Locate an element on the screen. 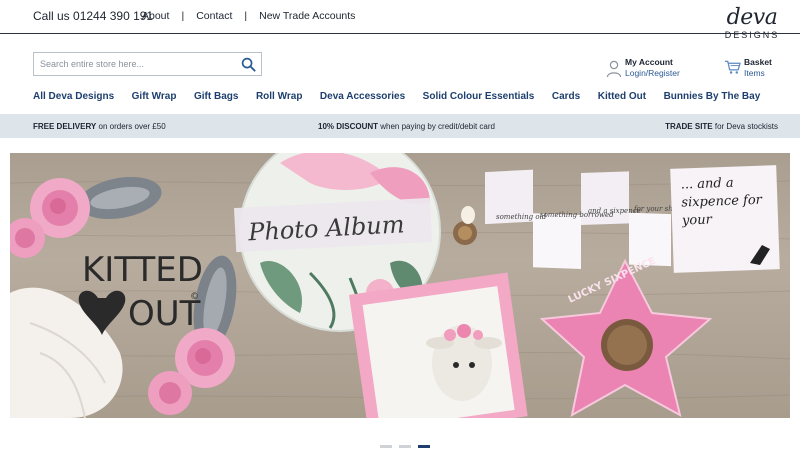 The width and height of the screenshot is (800, 456). user-icon is located at coordinates (614, 69).